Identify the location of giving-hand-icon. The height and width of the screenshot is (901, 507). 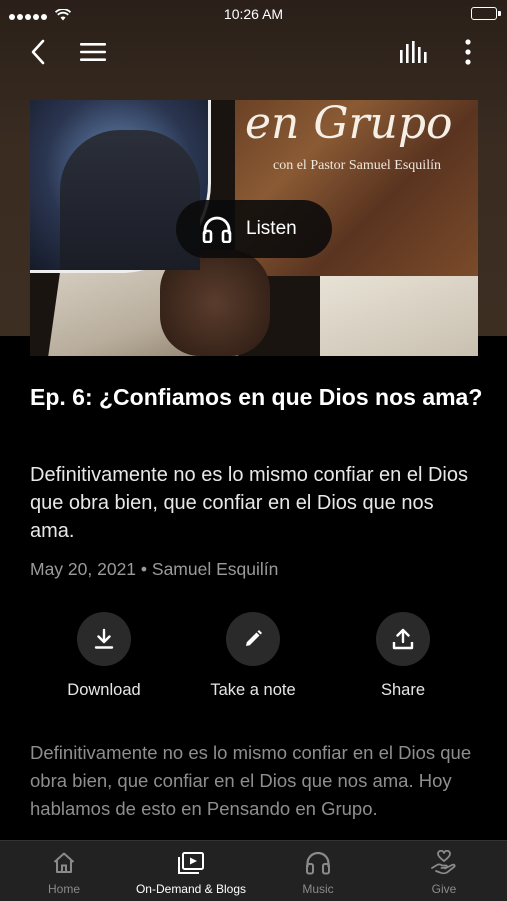
(443, 862).